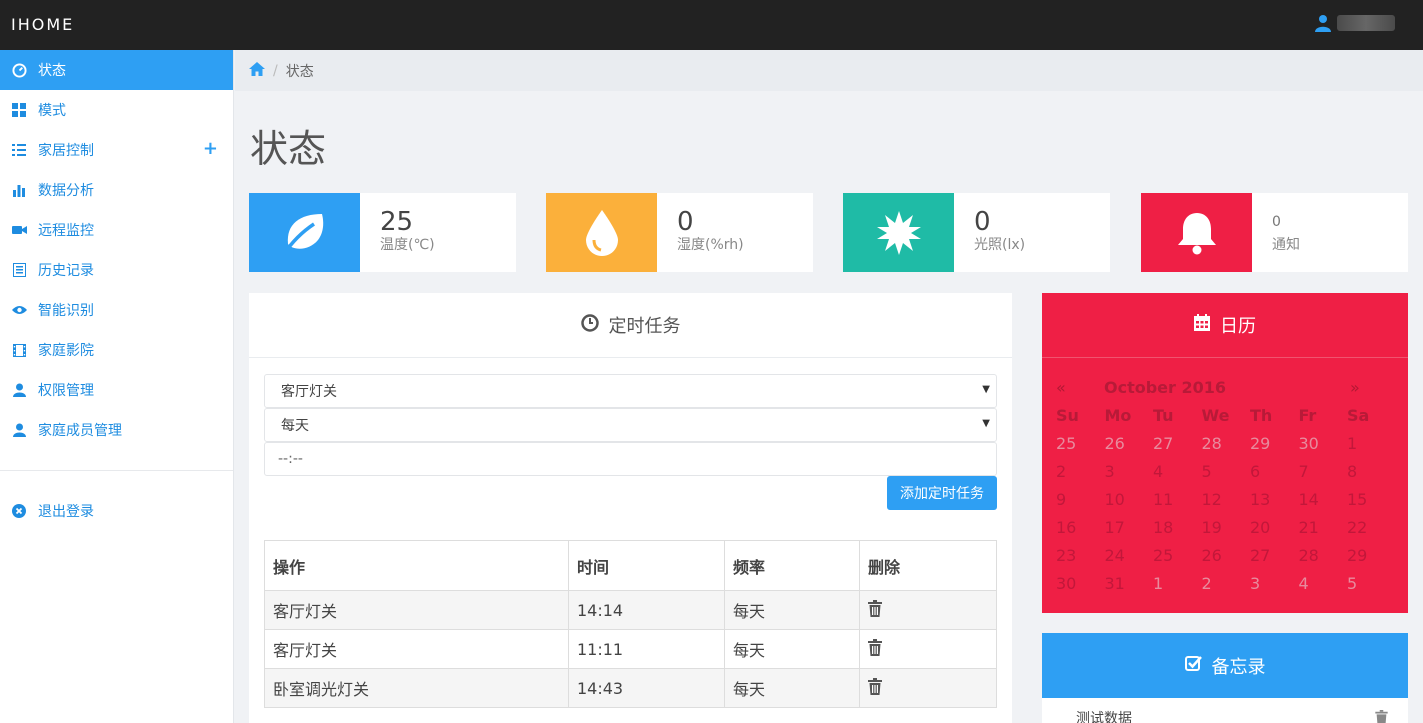 This screenshot has height=723, width=1423. What do you see at coordinates (1080, 527) in the screenshot?
I see `calendar-day: 16` at bounding box center [1080, 527].